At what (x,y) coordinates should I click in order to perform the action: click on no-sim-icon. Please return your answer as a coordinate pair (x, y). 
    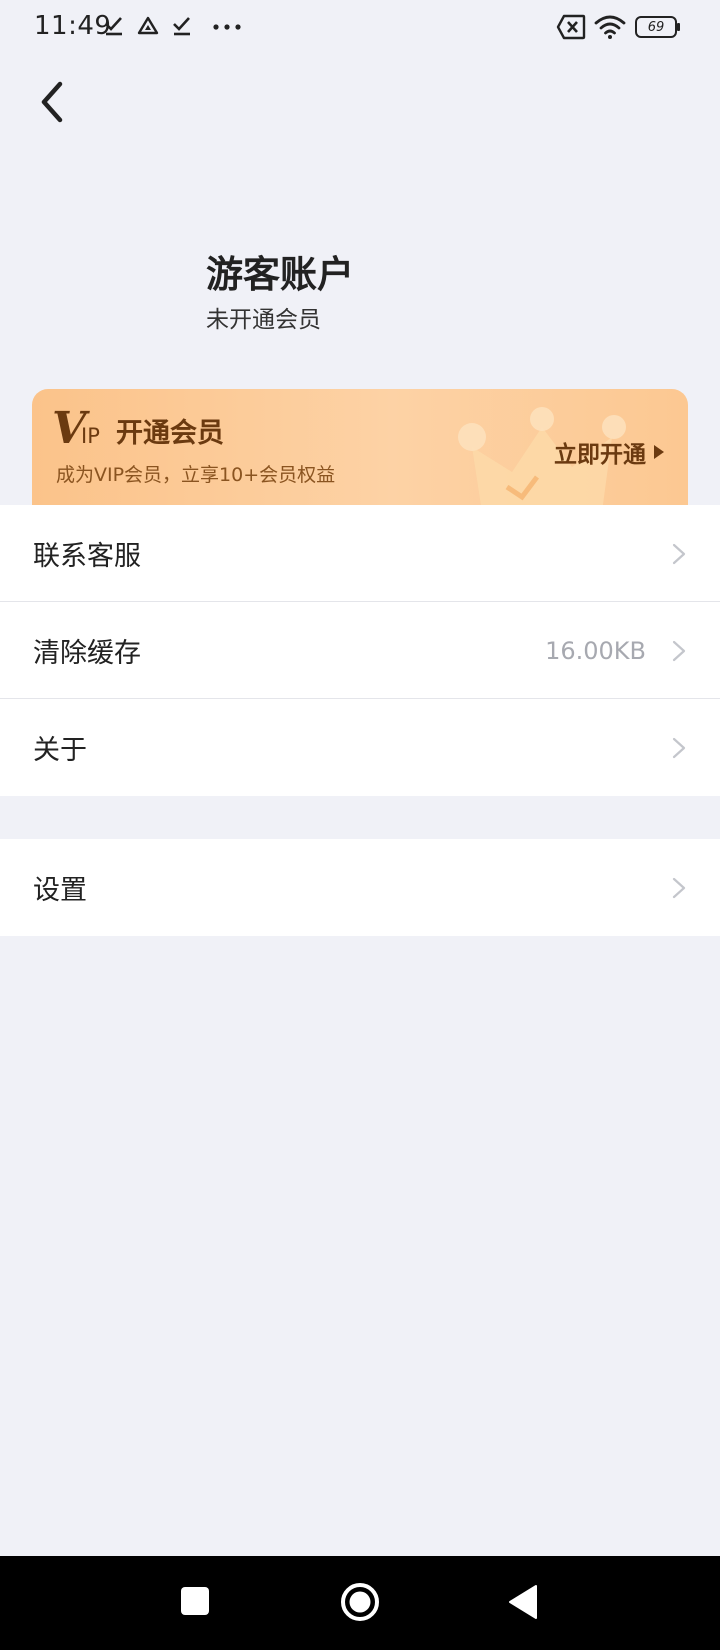
    Looking at the image, I should click on (571, 27).